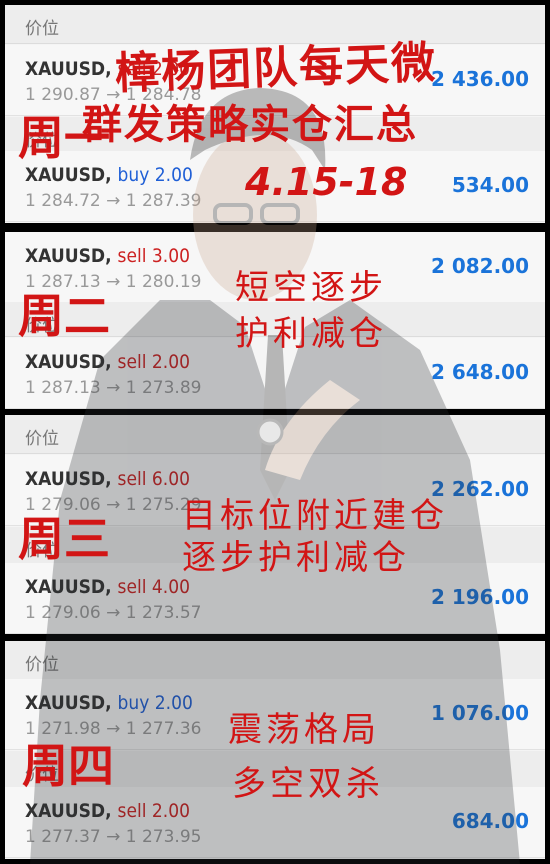 This screenshot has height=864, width=550. I want to click on price-close: 1 280.19, so click(163, 282).